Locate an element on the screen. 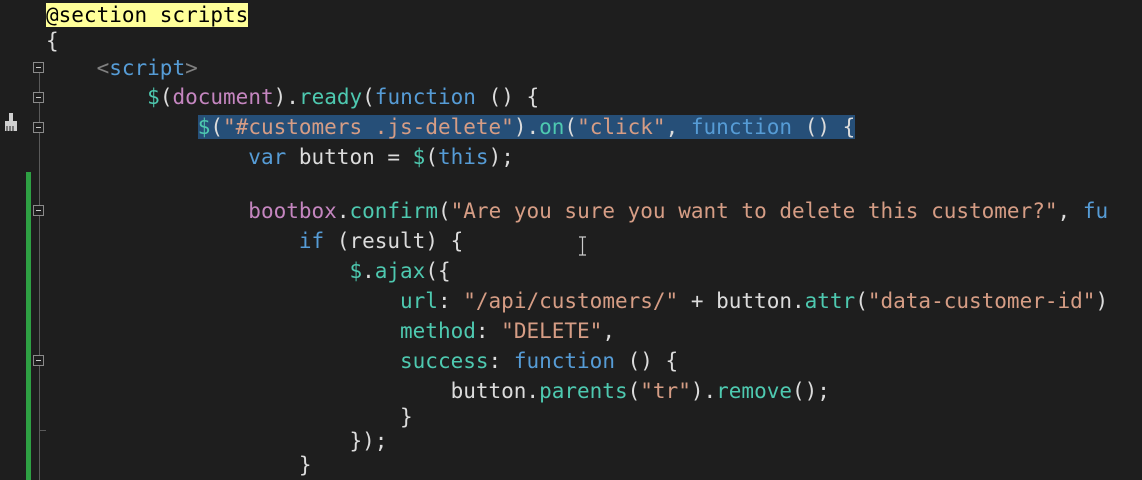  code-token: on is located at coordinates (552, 127).